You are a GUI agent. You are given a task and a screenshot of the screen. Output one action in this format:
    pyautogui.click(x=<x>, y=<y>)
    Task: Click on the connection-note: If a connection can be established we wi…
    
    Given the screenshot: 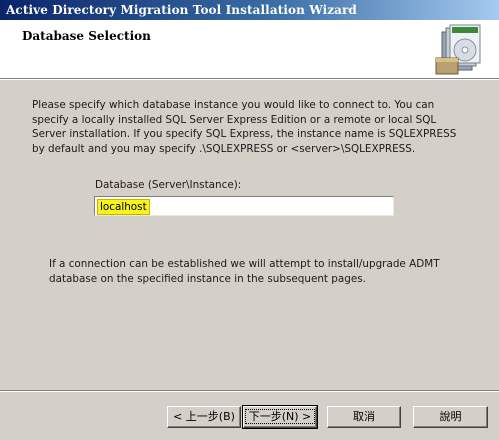 What is the action you would take?
    pyautogui.click(x=244, y=271)
    